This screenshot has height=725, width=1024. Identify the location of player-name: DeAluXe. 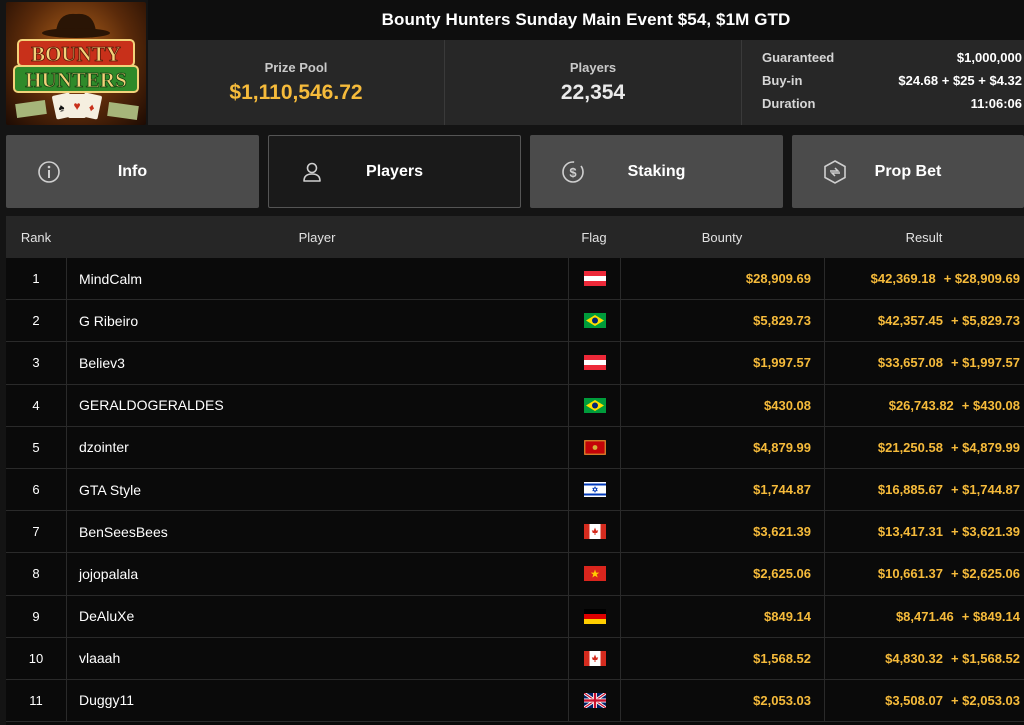
(106, 616).